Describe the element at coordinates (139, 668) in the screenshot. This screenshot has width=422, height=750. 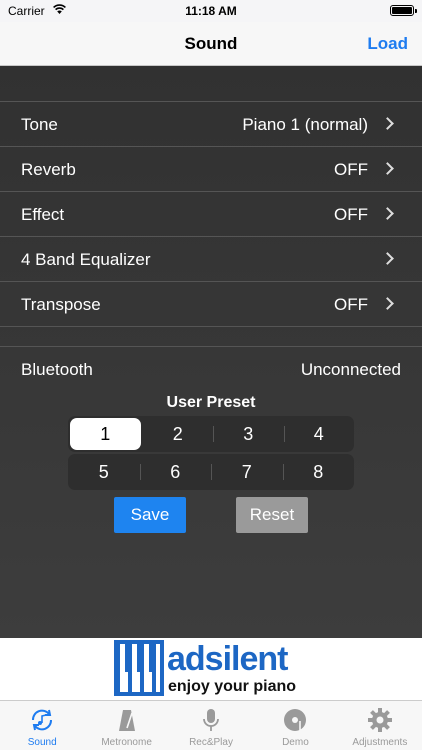
I see `piano-keys-logo` at that location.